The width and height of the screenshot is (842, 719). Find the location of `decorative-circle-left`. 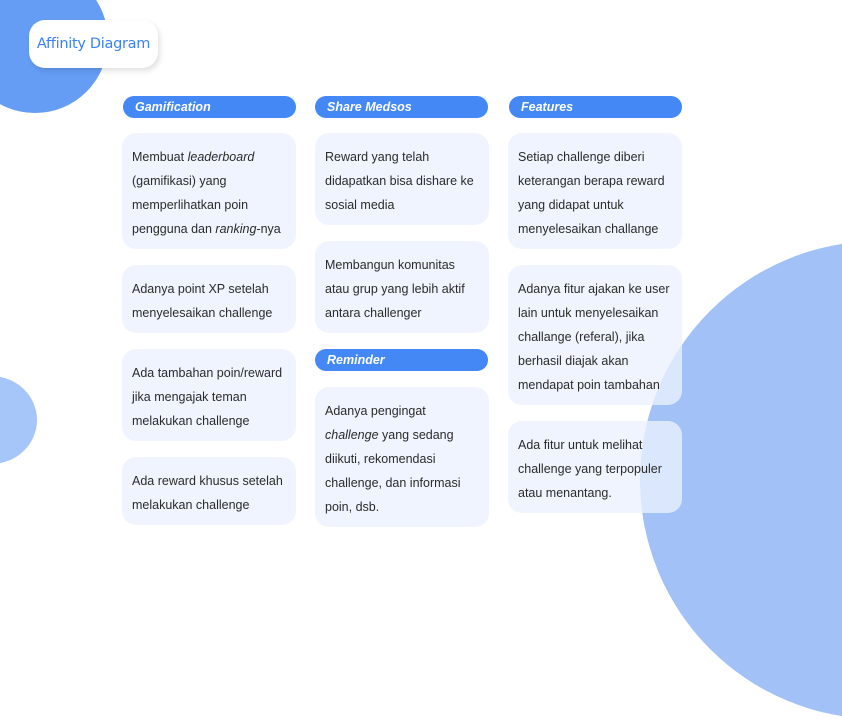

decorative-circle-left is located at coordinates (18, 420).